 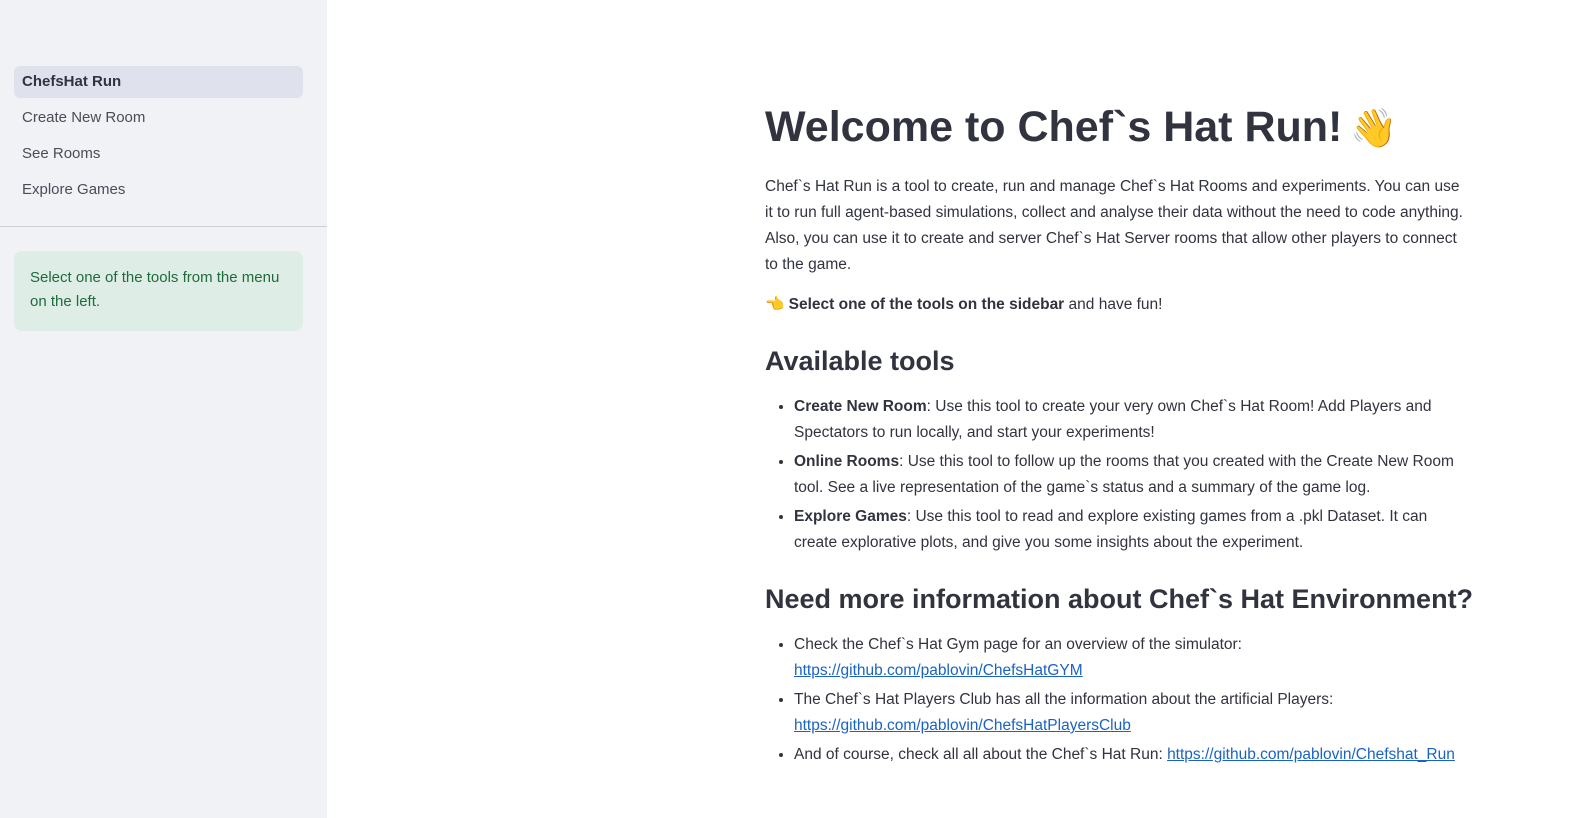 What do you see at coordinates (158, 82) in the screenshot?
I see `sidebar-item-chefshat-run: ChefsHat Run` at bounding box center [158, 82].